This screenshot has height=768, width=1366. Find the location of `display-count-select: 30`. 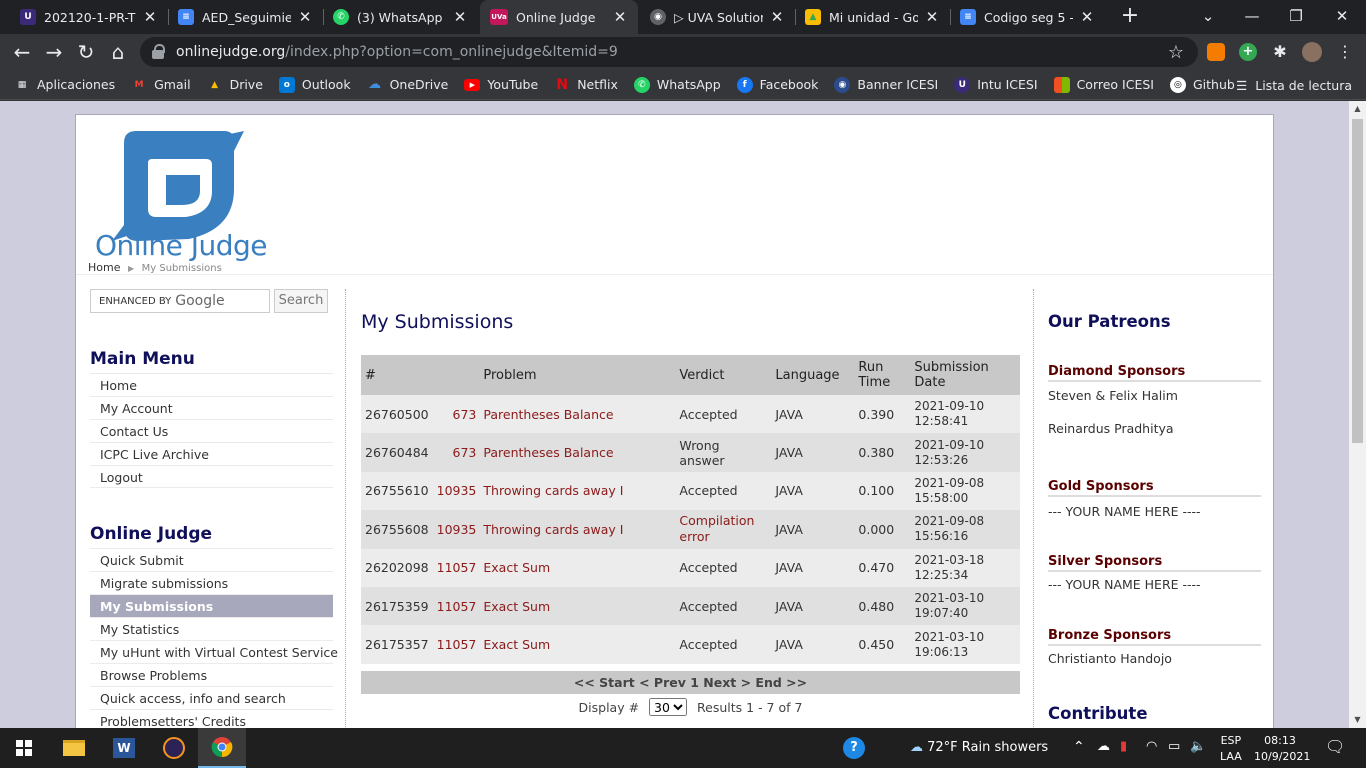

display-count-select: 30 is located at coordinates (668, 707).